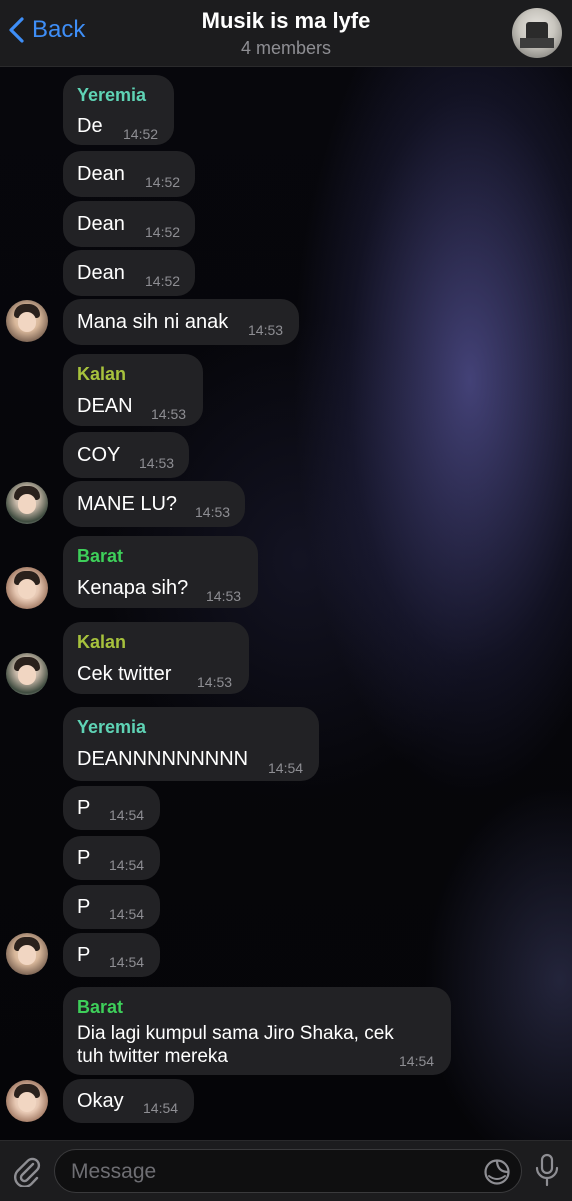 This screenshot has height=1201, width=572. I want to click on message-bubble: Mana sih ni anak 14:53, so click(181, 322).